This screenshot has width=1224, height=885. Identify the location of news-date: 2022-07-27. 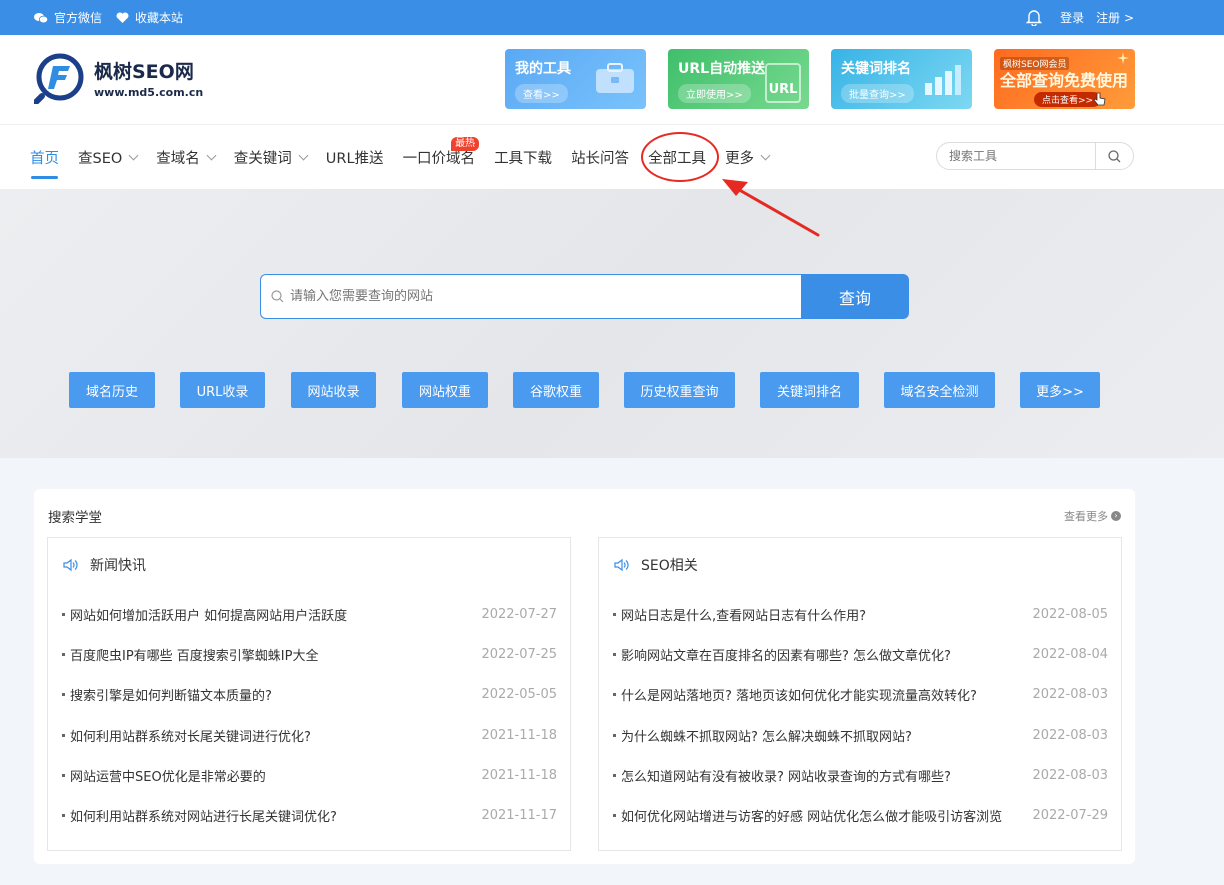
(519, 614).